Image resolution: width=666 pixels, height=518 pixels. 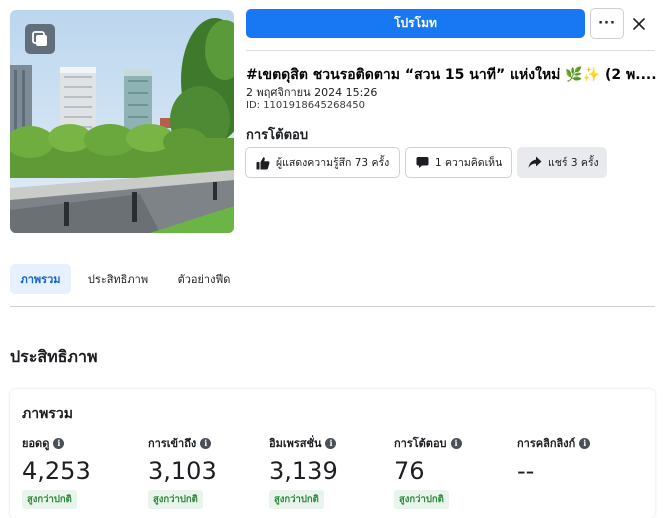 I want to click on album-icon, so click(x=40, y=39).